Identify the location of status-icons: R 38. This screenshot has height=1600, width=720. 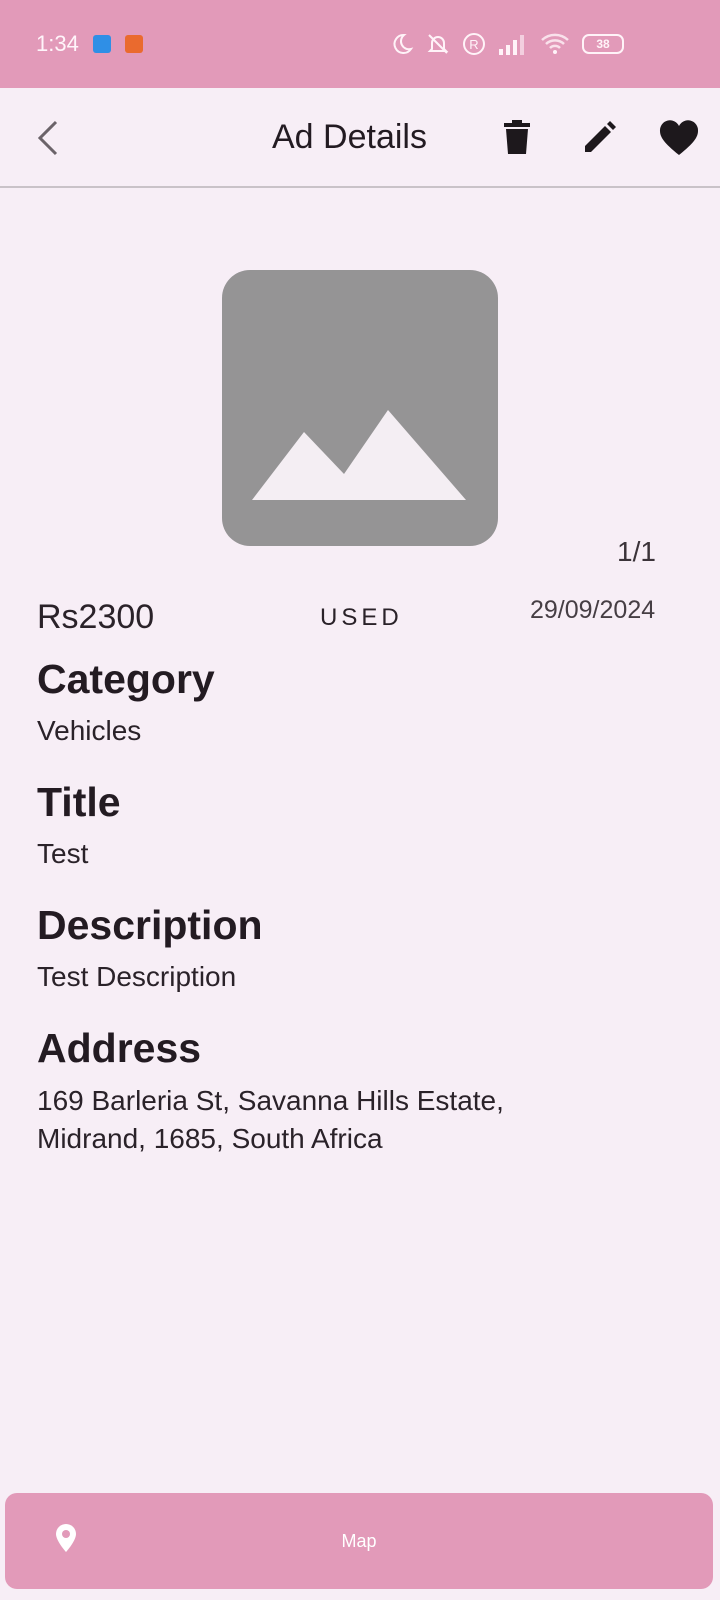
(507, 44).